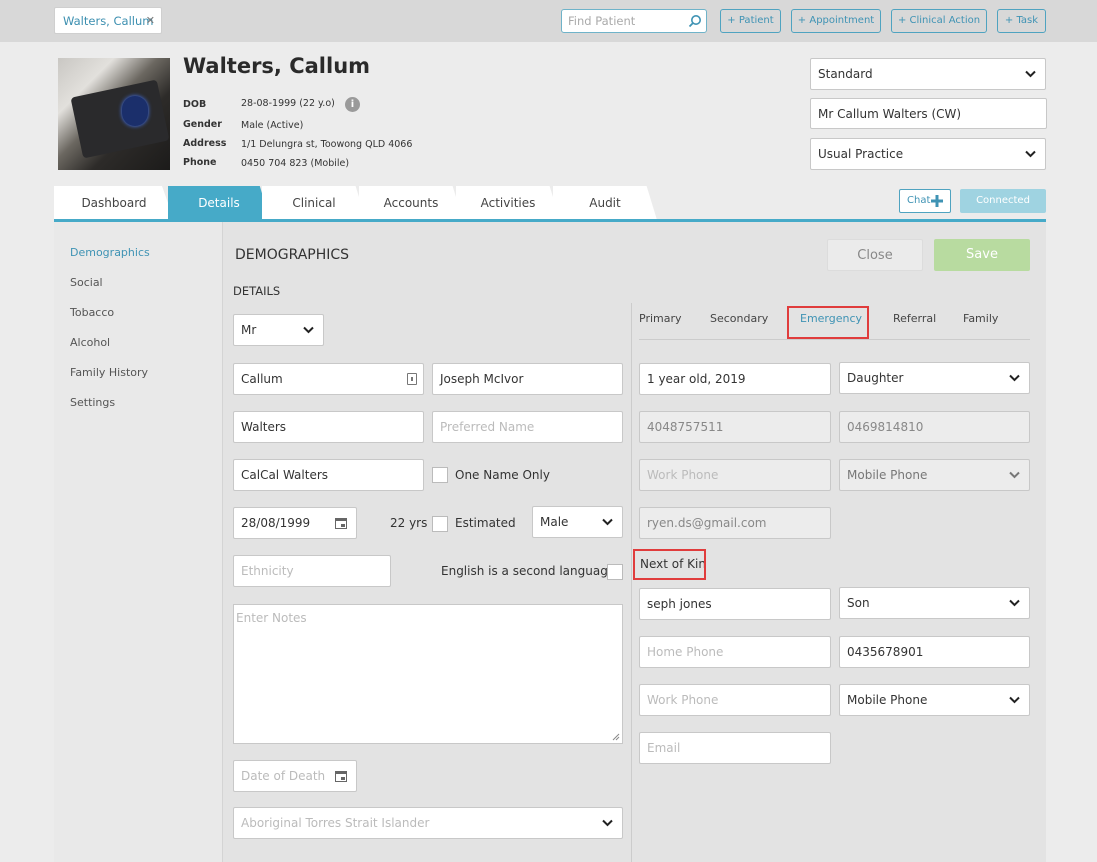  Describe the element at coordinates (836, 21) in the screenshot. I see `add-appointment-button: + Appointment` at that location.